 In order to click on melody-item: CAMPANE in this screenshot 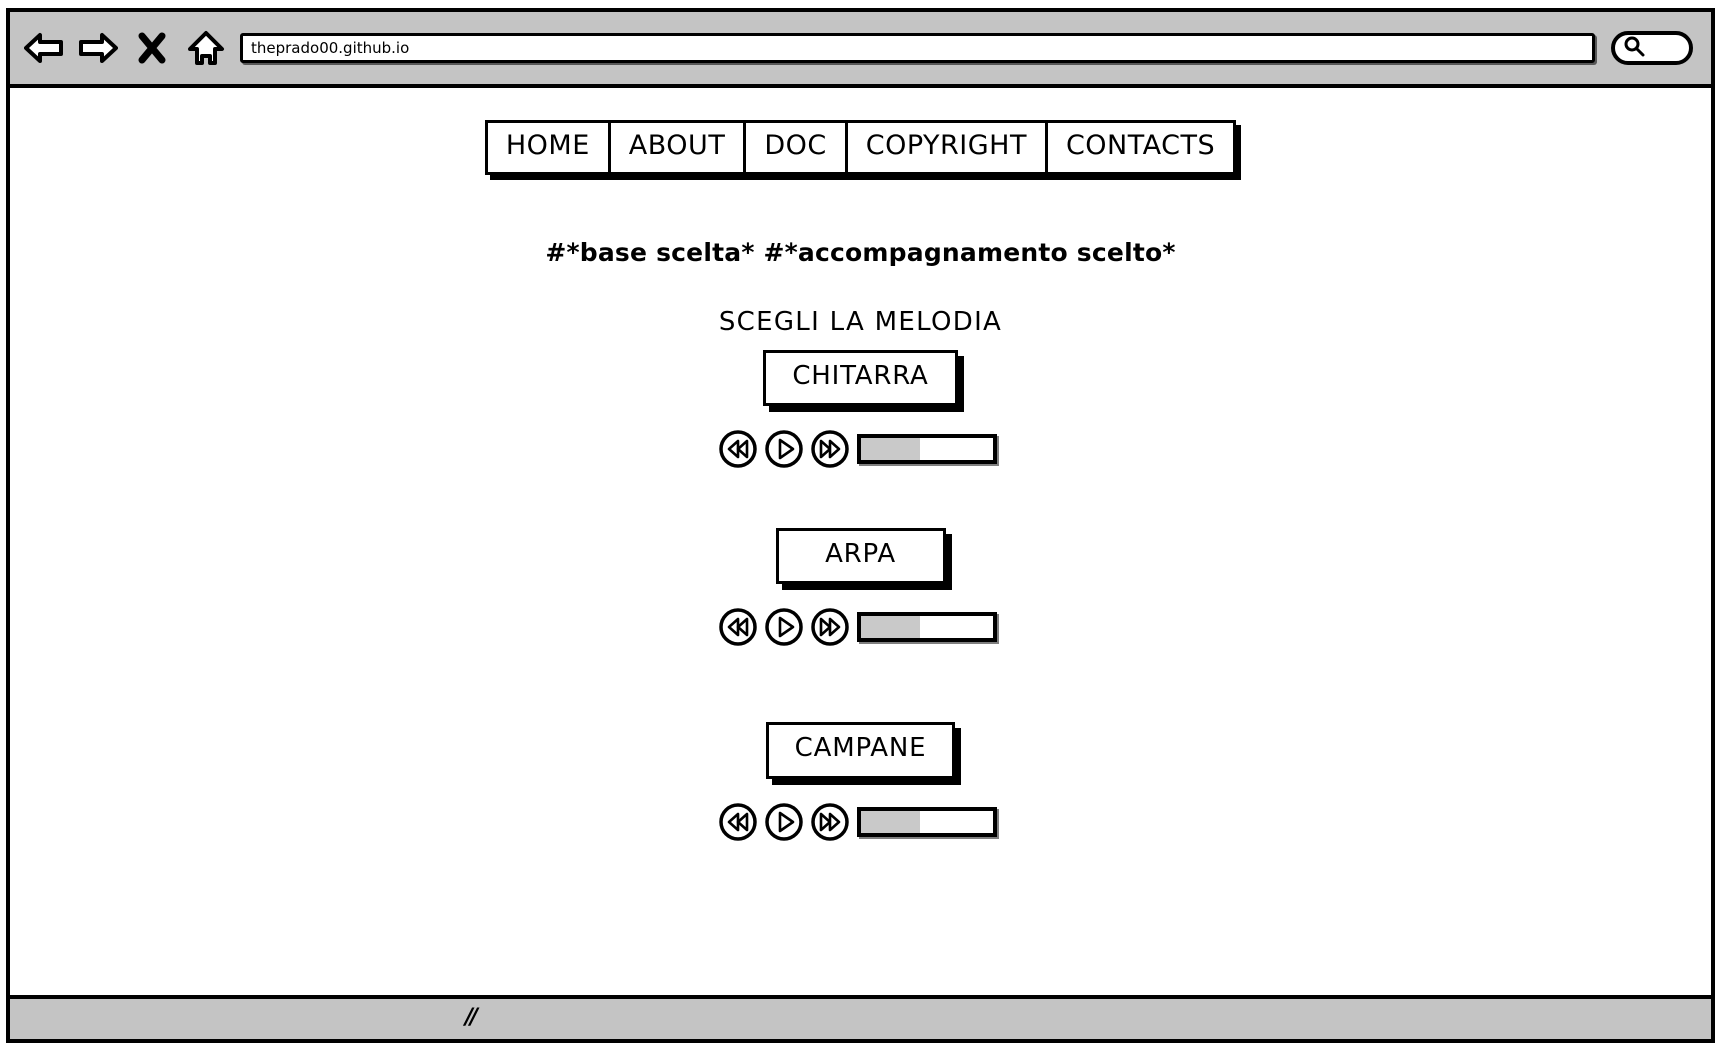, I will do `click(860, 782)`.